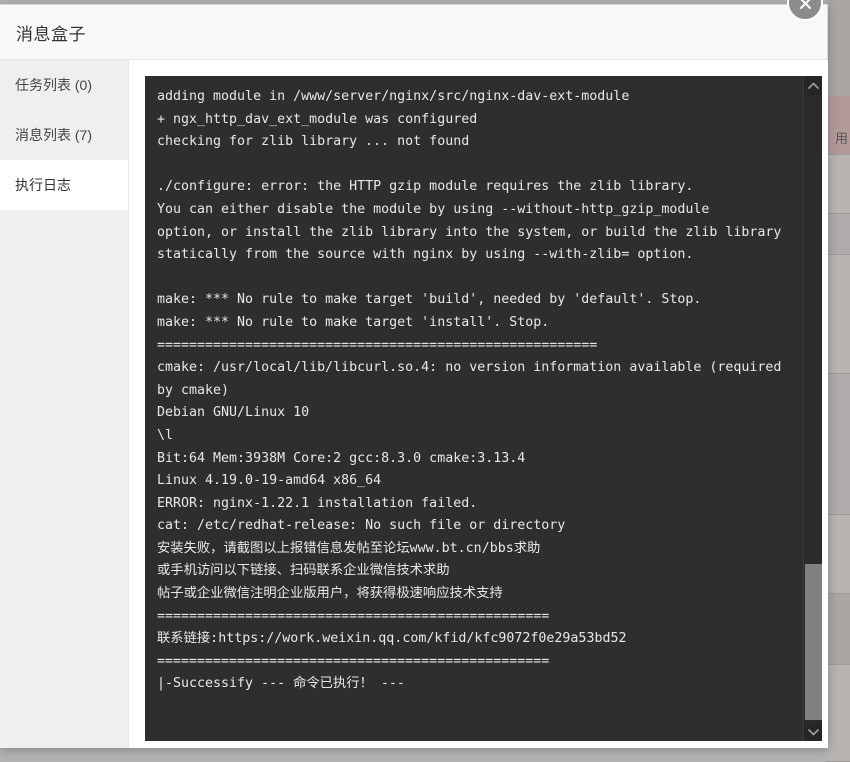 This screenshot has width=850, height=762. I want to click on scroll-up-icon, so click(813, 85).